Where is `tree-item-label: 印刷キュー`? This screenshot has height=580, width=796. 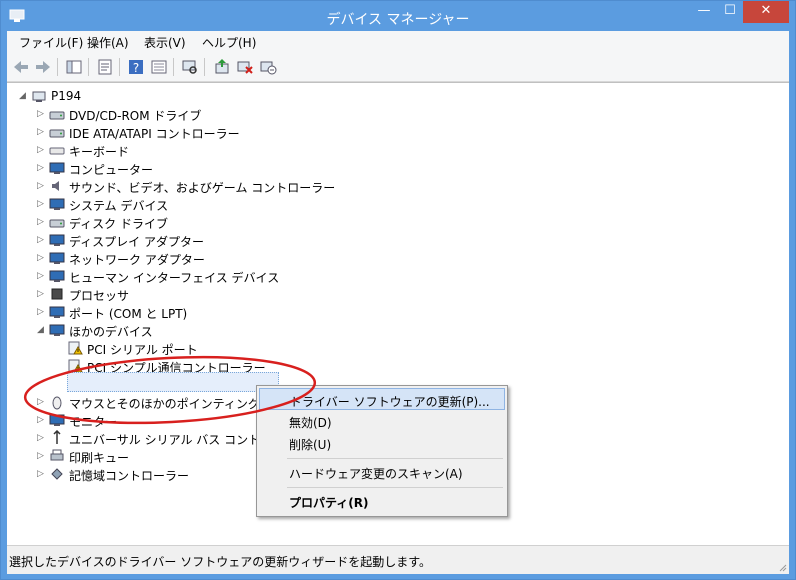 tree-item-label: 印刷キュー is located at coordinates (99, 458).